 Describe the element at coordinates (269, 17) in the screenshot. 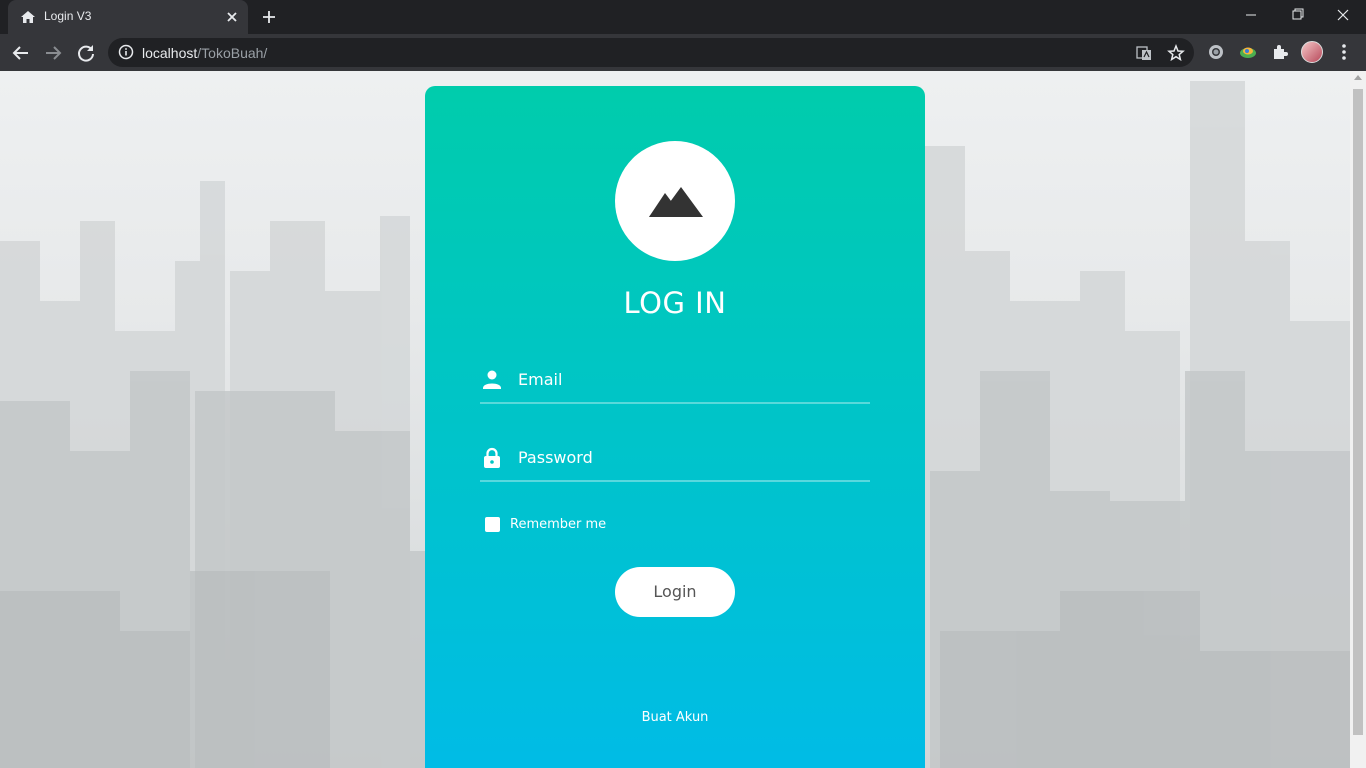

I see `new-tab-icon` at that location.